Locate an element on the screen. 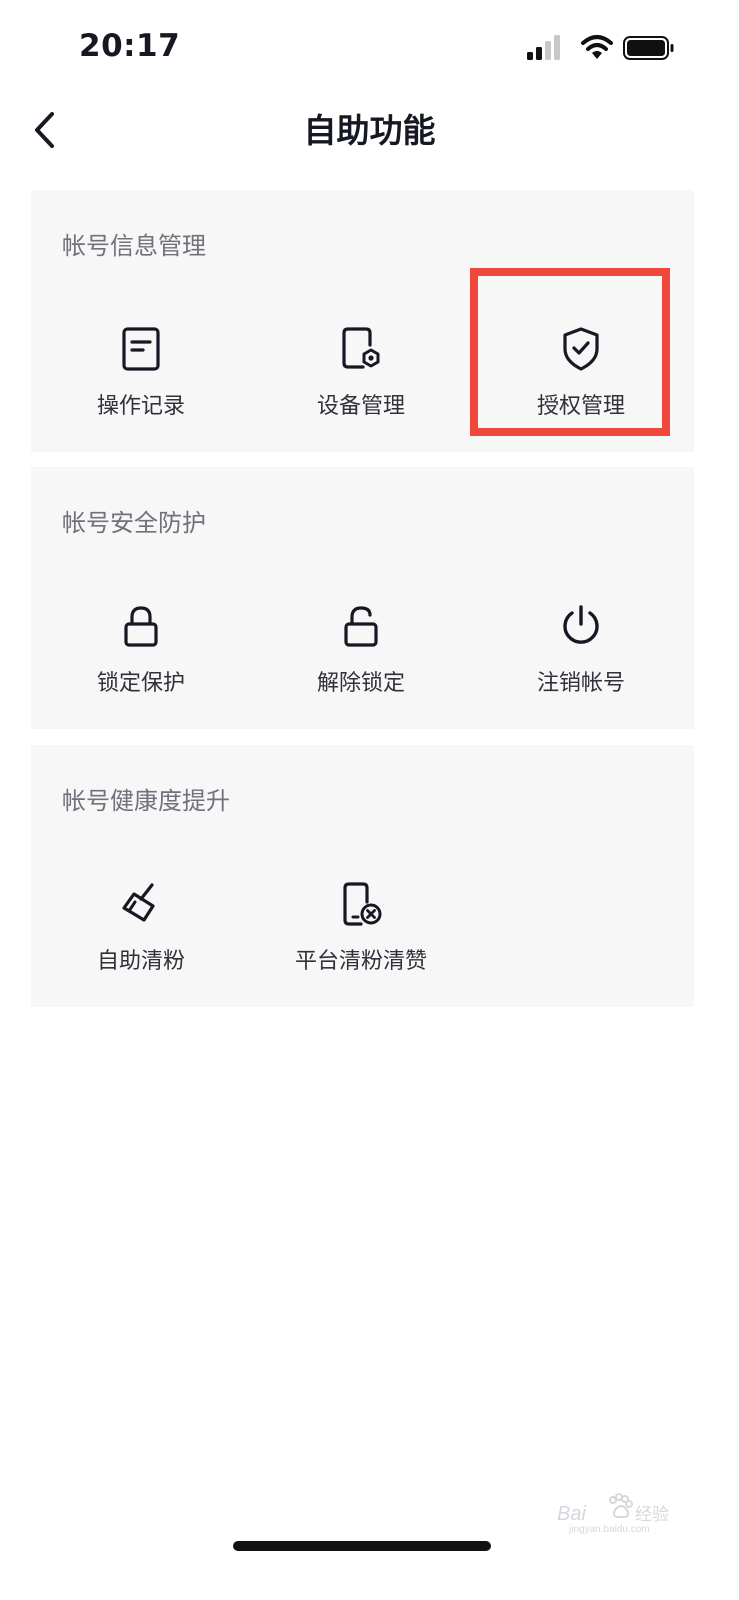  svg-text: Bai is located at coordinates (571, 1514).